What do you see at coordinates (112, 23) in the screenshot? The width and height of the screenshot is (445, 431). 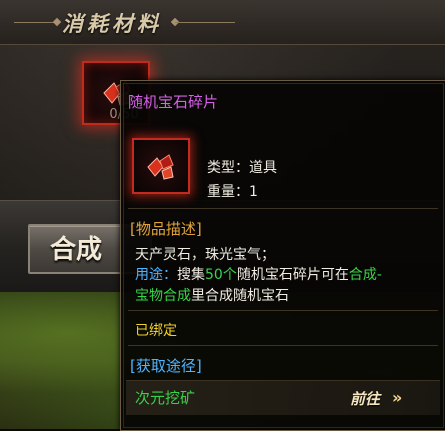 I see `panel-title: 消耗材料` at bounding box center [112, 23].